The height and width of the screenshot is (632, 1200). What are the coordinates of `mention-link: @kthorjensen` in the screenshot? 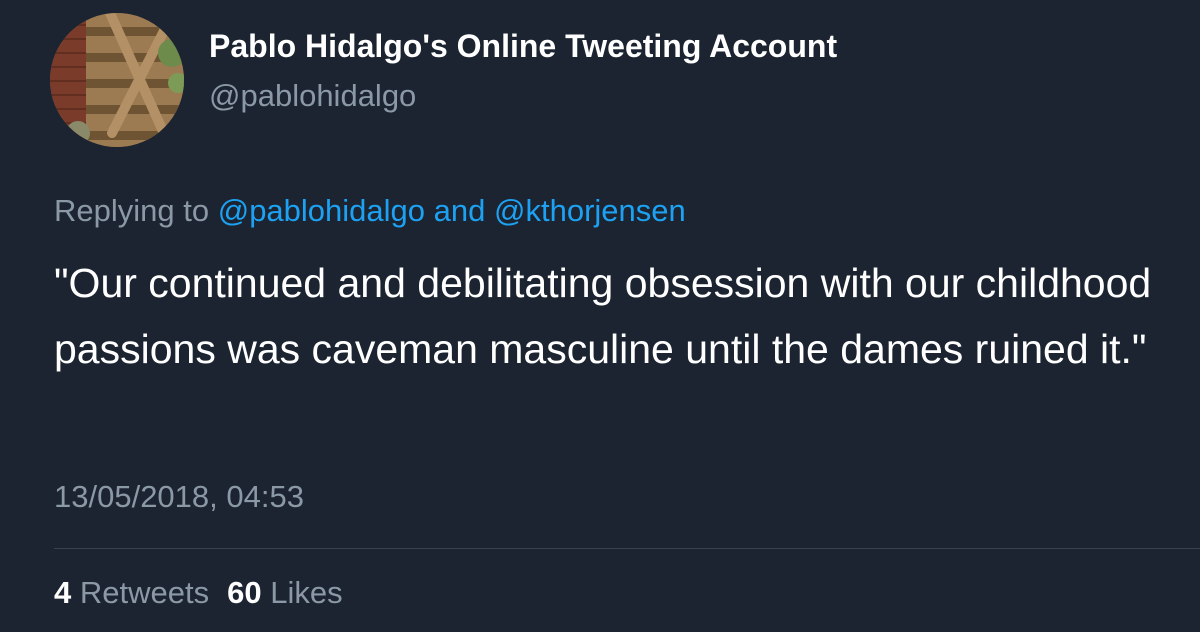 It's located at (590, 210).